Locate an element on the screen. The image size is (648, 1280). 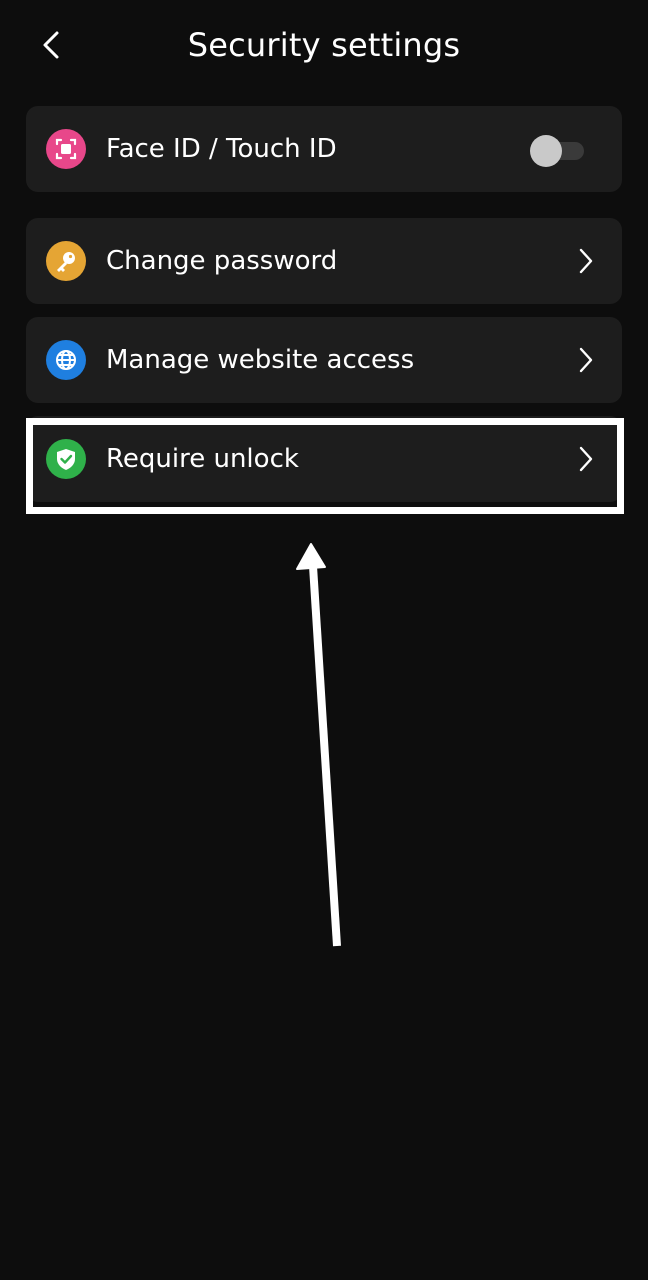
annotation-arrow is located at coordinates (318, 745).